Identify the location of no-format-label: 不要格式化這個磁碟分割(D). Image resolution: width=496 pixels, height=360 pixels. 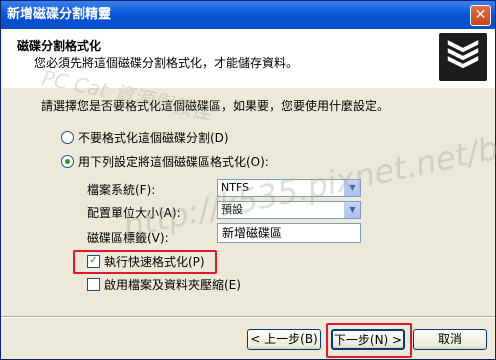
(153, 138).